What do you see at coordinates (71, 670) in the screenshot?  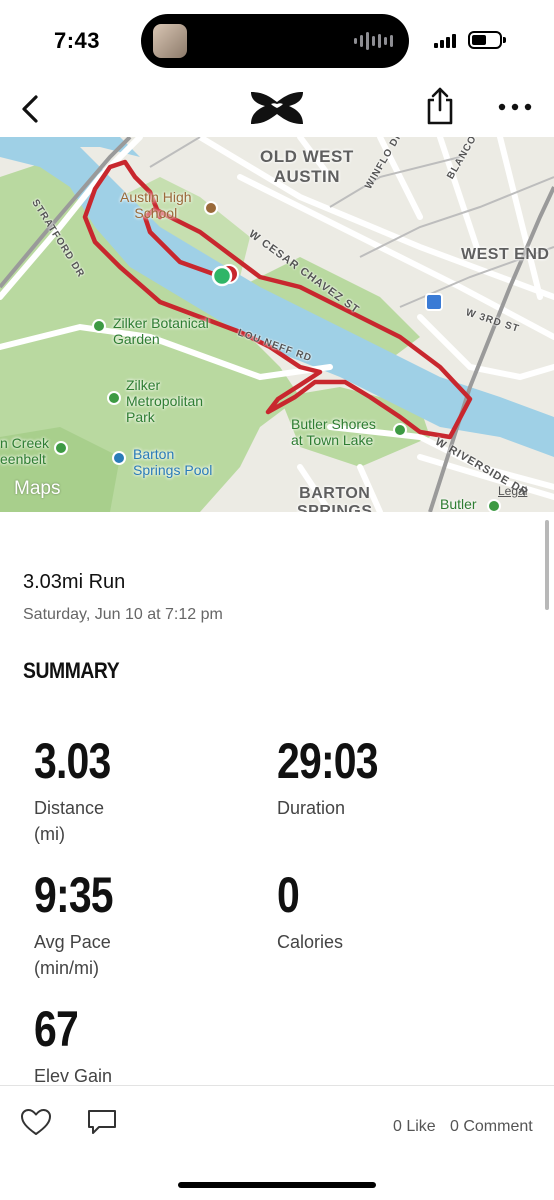 I see `summary-heading: SUMMARY` at bounding box center [71, 670].